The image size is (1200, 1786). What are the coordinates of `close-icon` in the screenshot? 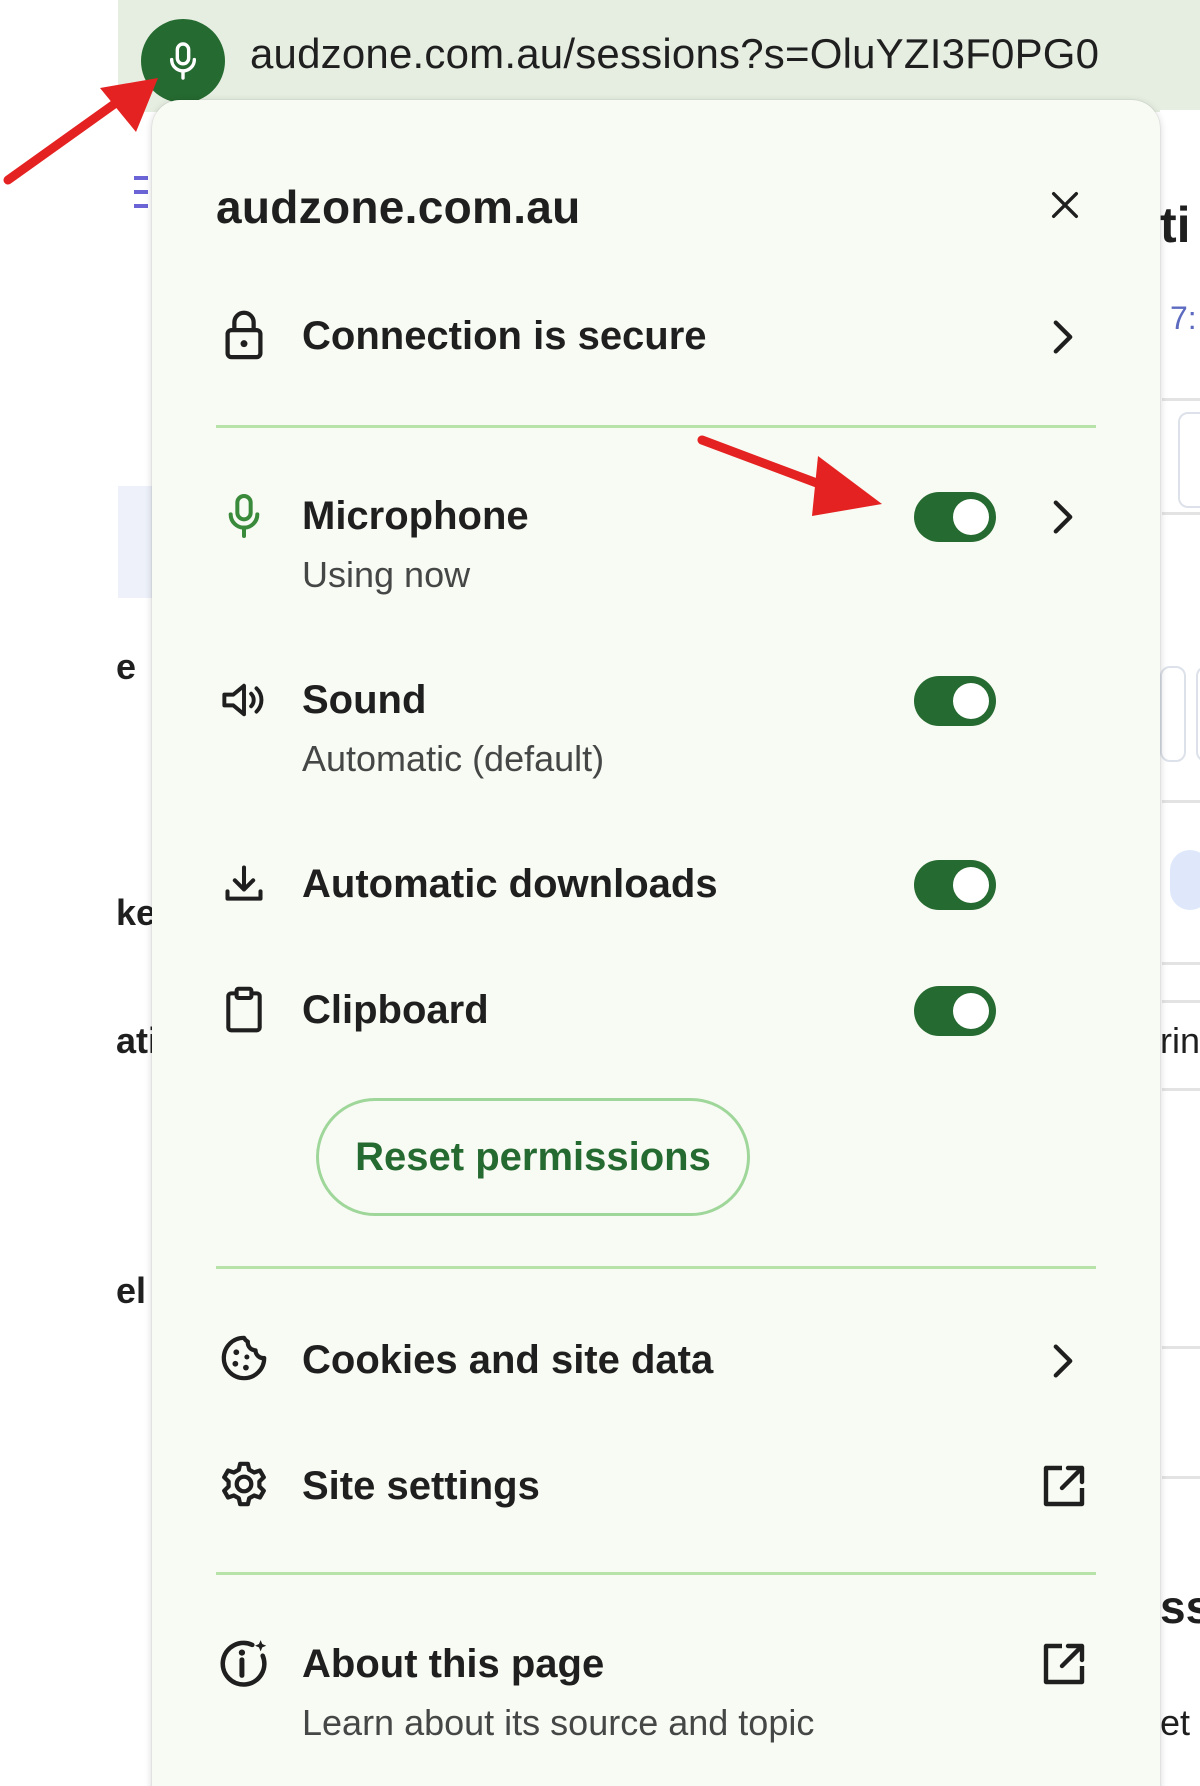 It's located at (1065, 205).